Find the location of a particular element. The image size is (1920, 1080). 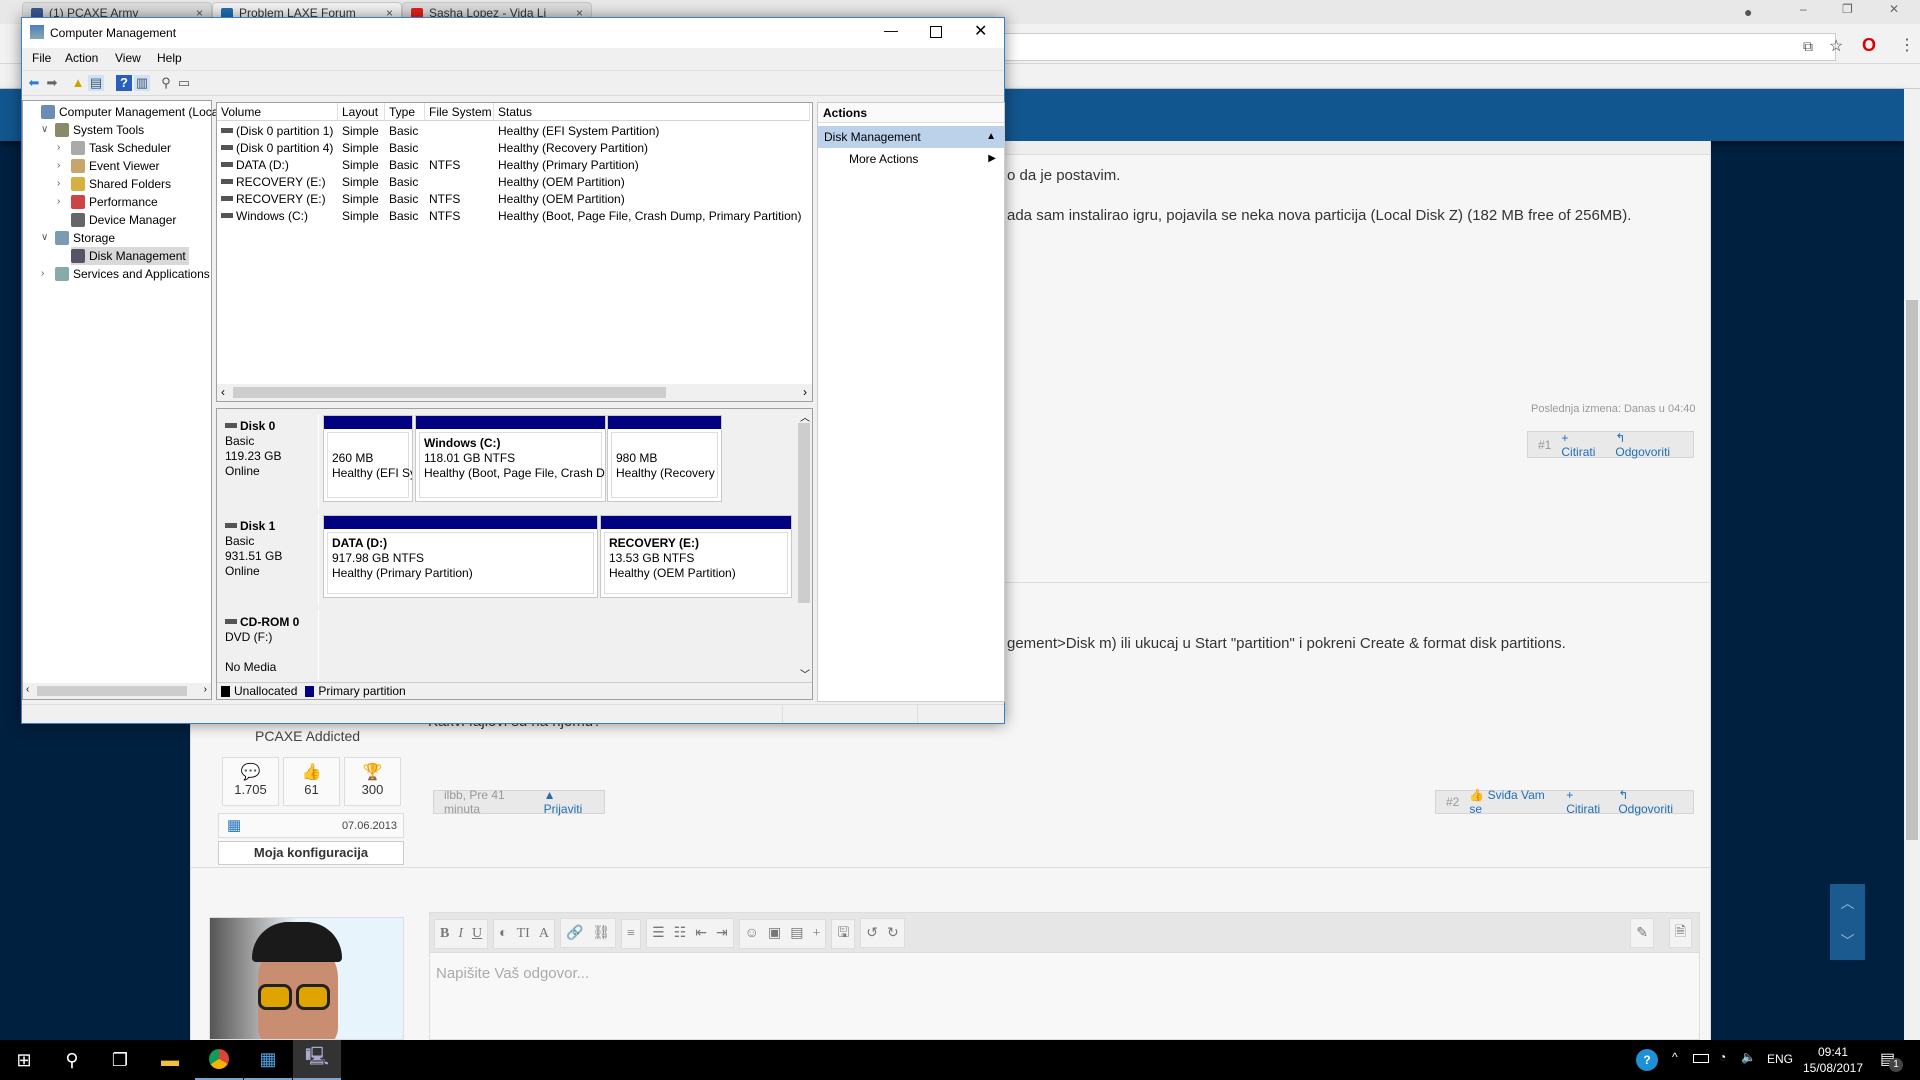

menu-view: View is located at coordinates (128, 58).